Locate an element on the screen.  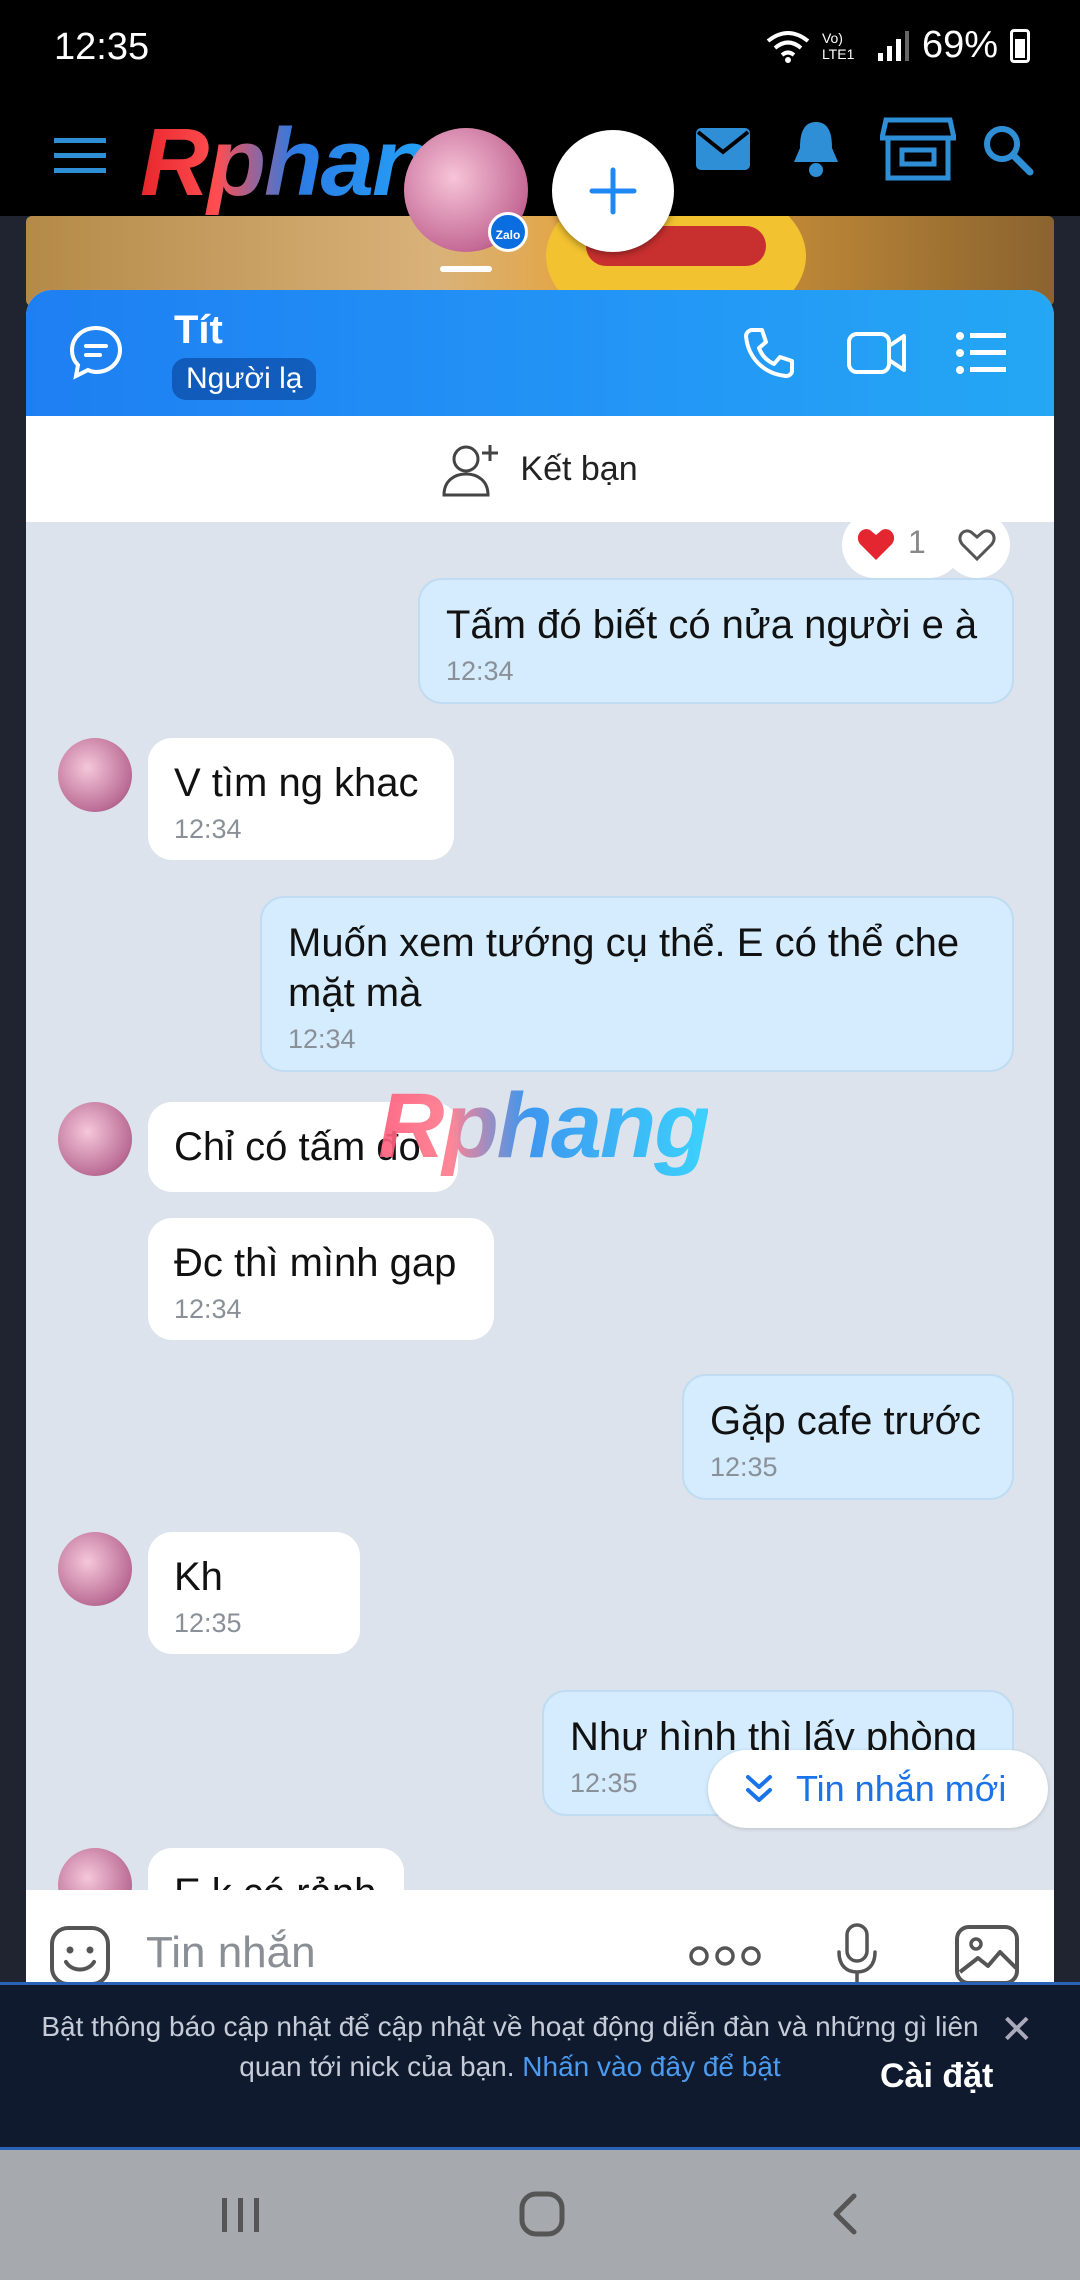
store-icon is located at coordinates (918, 149).